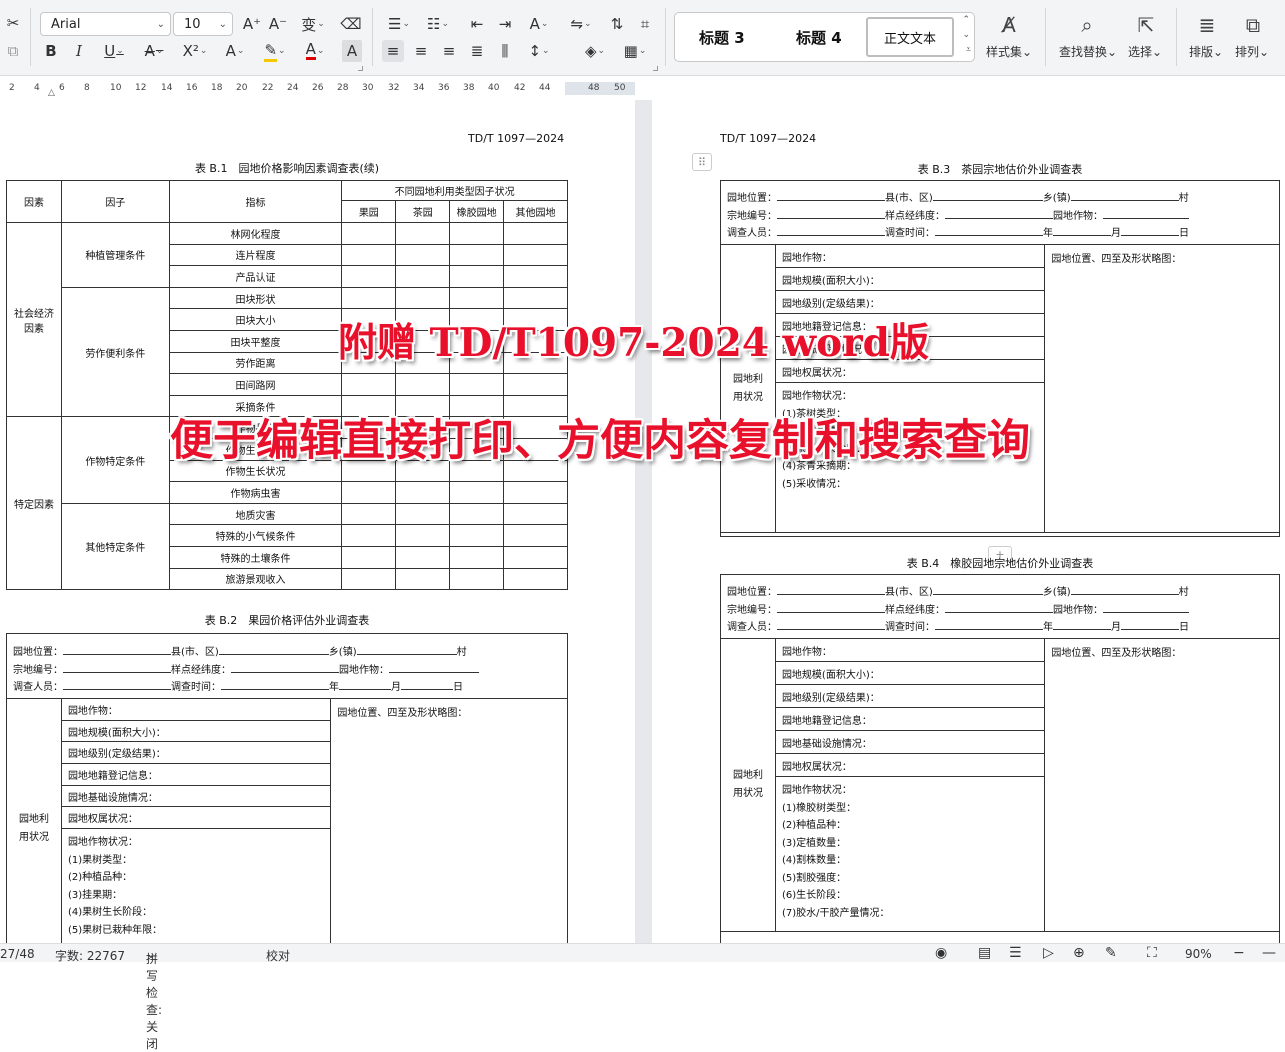  I want to click on cut-icon: ✂, so click(13, 23).